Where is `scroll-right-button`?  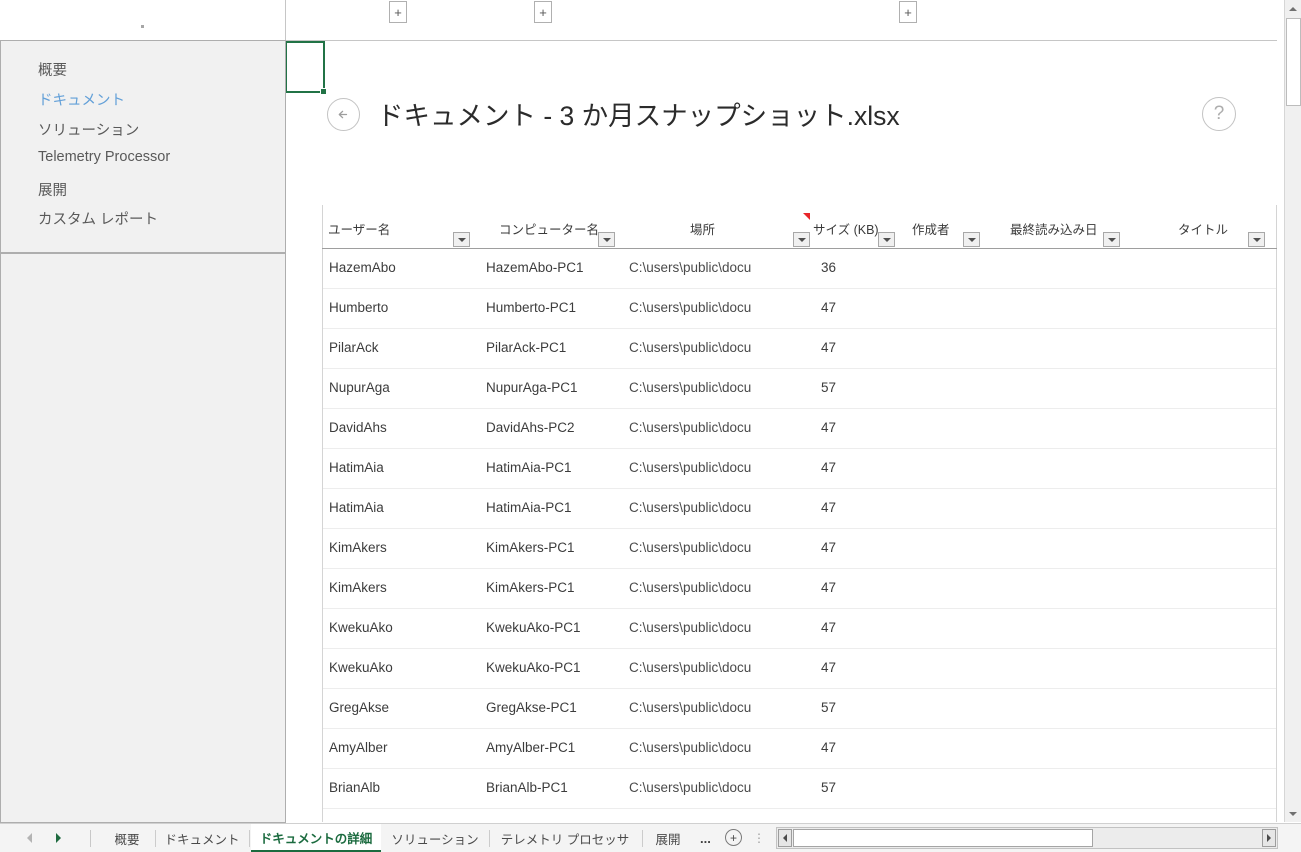 scroll-right-button is located at coordinates (1269, 838).